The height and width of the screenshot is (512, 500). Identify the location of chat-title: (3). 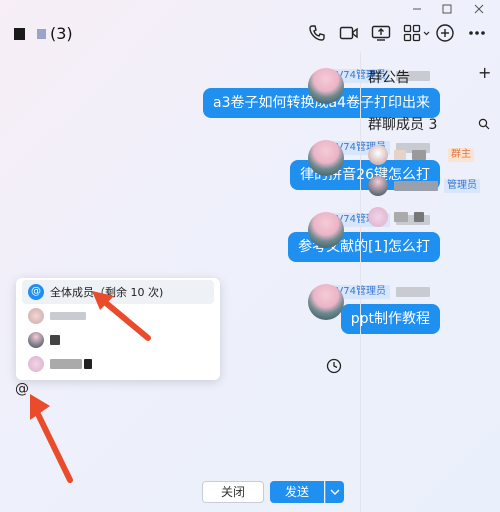
(43, 33).